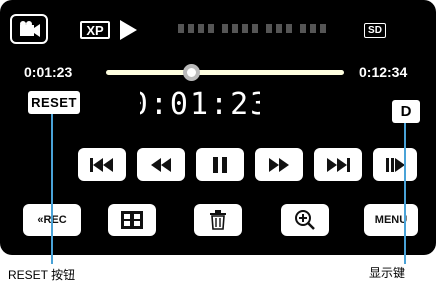  What do you see at coordinates (42, 275) in the screenshot?
I see `reset-callout-label: RESET 按钮` at bounding box center [42, 275].